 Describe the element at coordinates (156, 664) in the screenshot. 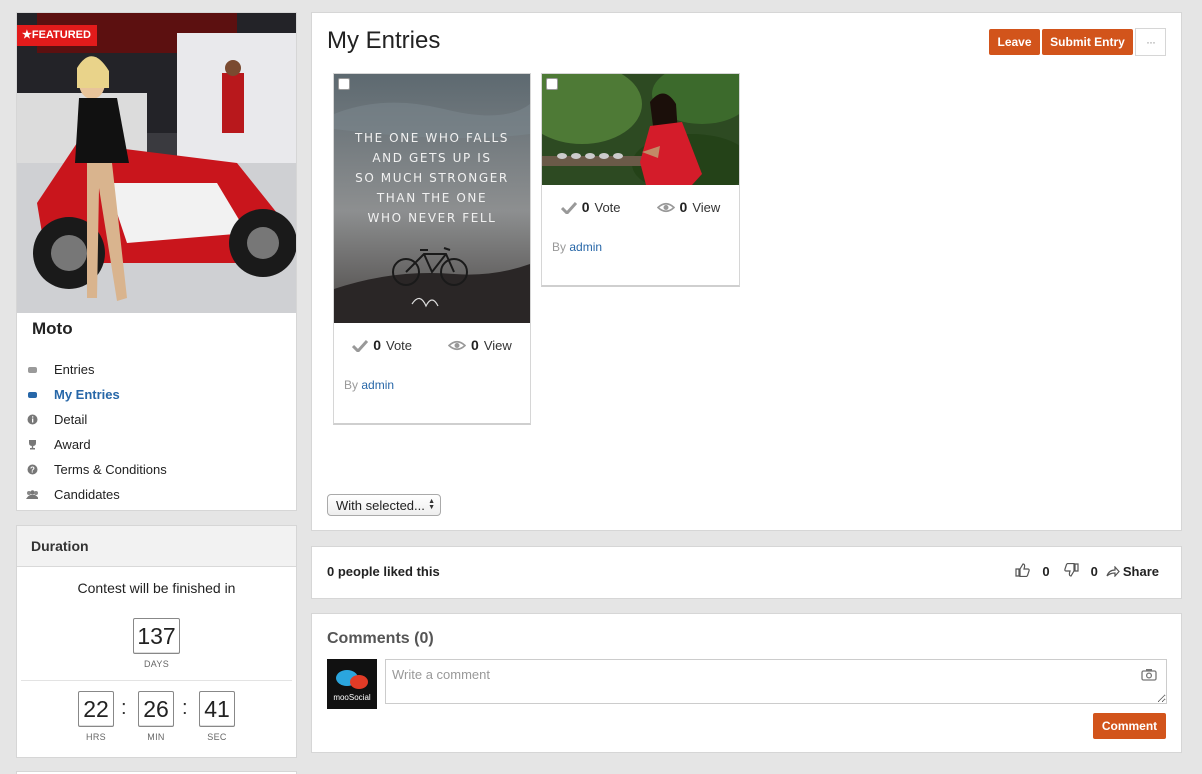

I see `days-label: DAYS` at that location.